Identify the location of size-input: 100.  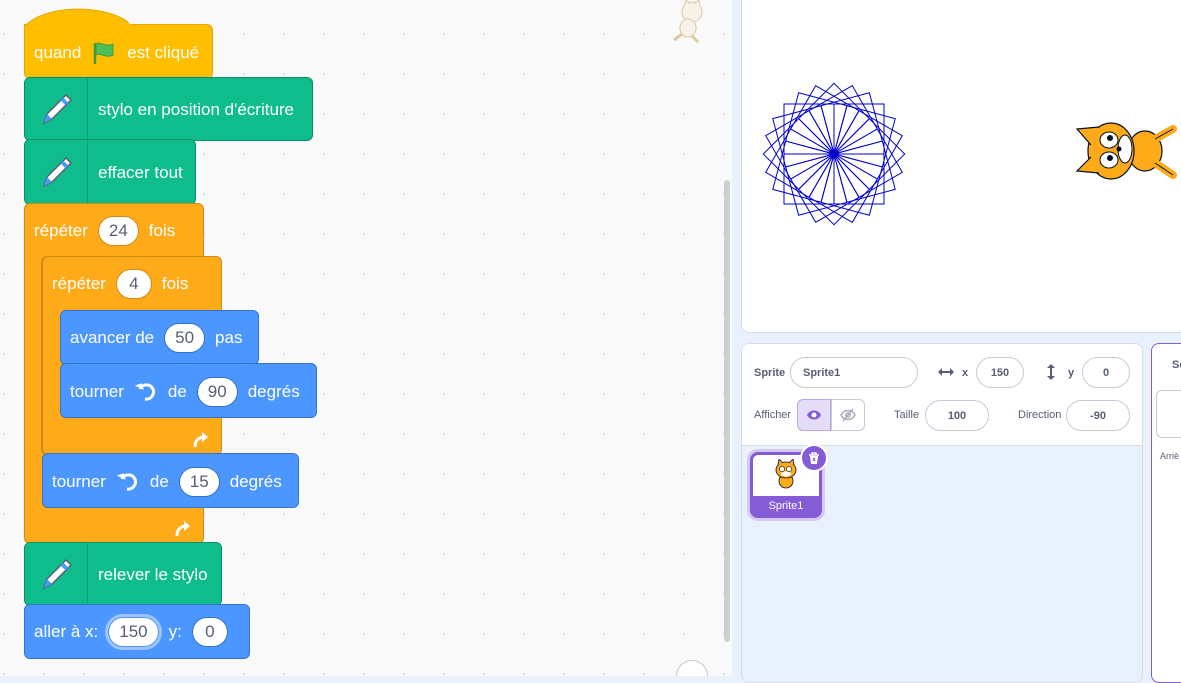
(957, 415).